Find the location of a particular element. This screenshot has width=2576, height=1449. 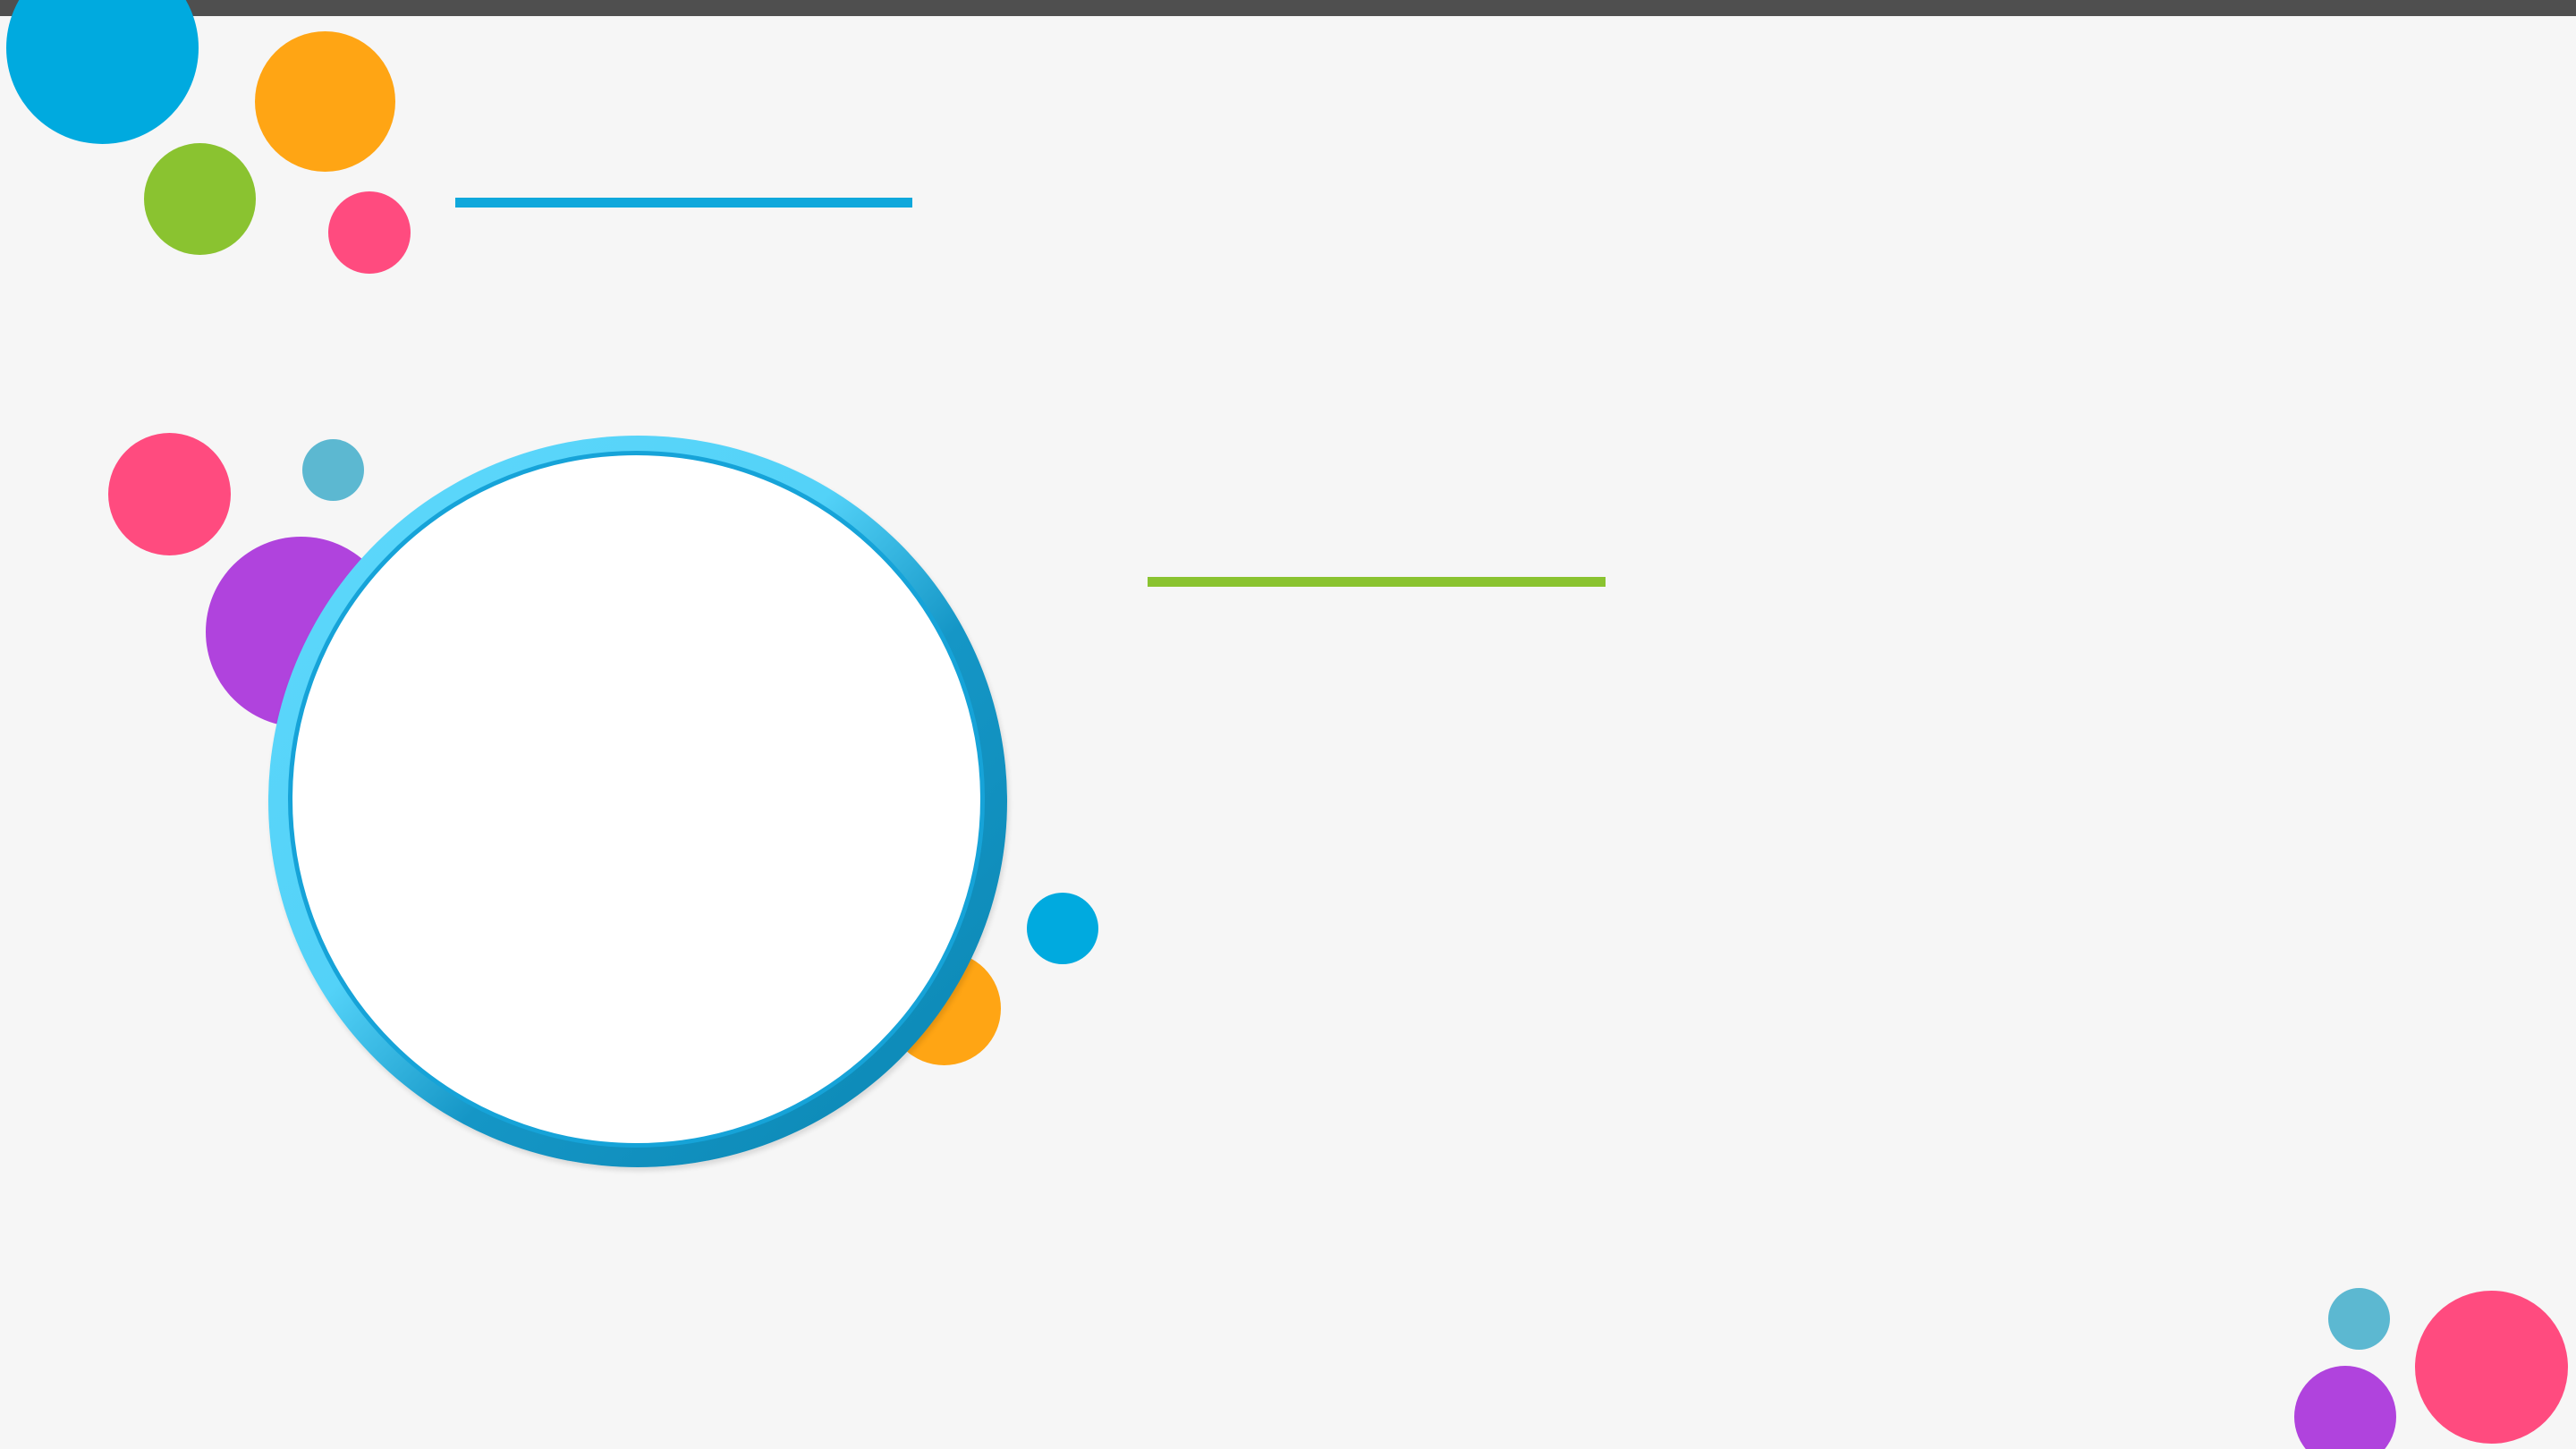

decor-dot-teal is located at coordinates (333, 470).